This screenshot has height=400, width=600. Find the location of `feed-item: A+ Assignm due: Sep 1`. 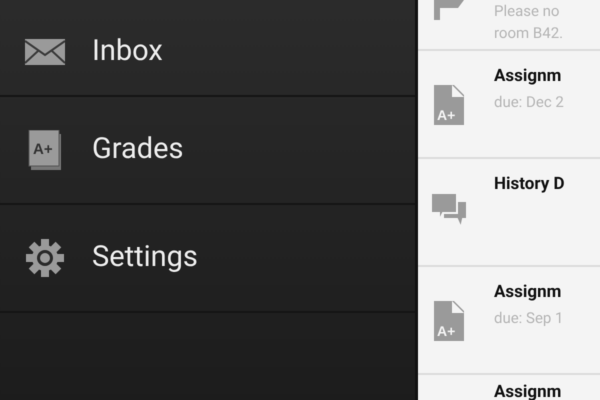

feed-item: A+ Assignm due: Sep 1 is located at coordinates (509, 321).